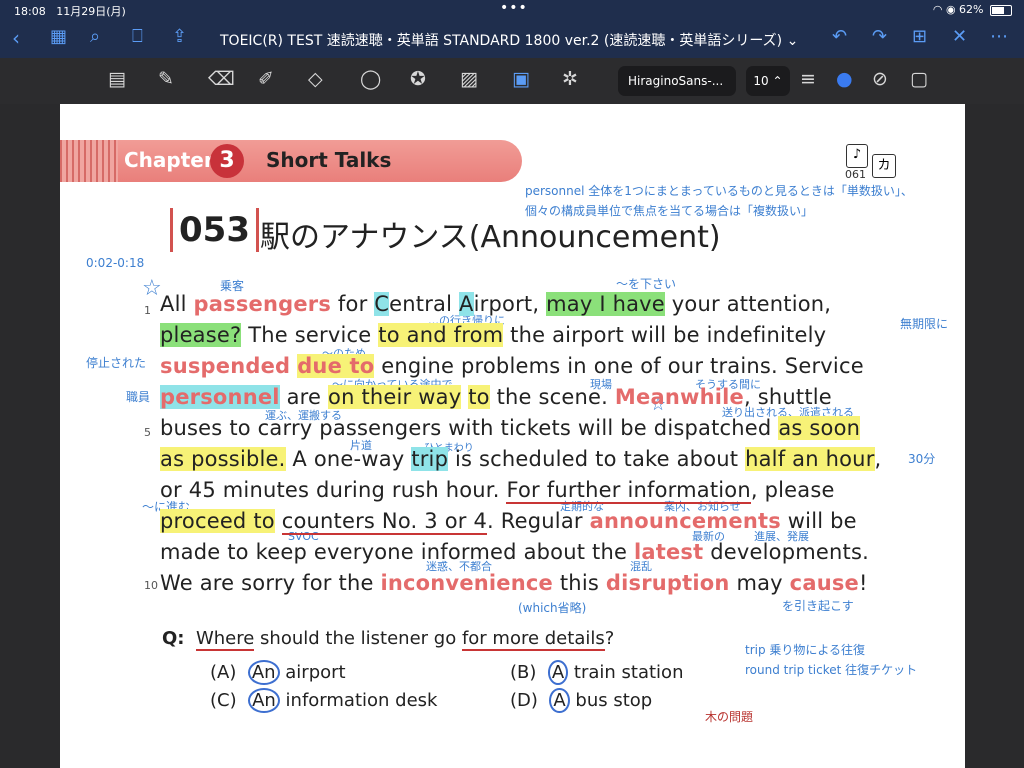 The width and height of the screenshot is (1024, 768). Describe the element at coordinates (596, 672) in the screenshot. I see `option-b: (B) A train station` at that location.